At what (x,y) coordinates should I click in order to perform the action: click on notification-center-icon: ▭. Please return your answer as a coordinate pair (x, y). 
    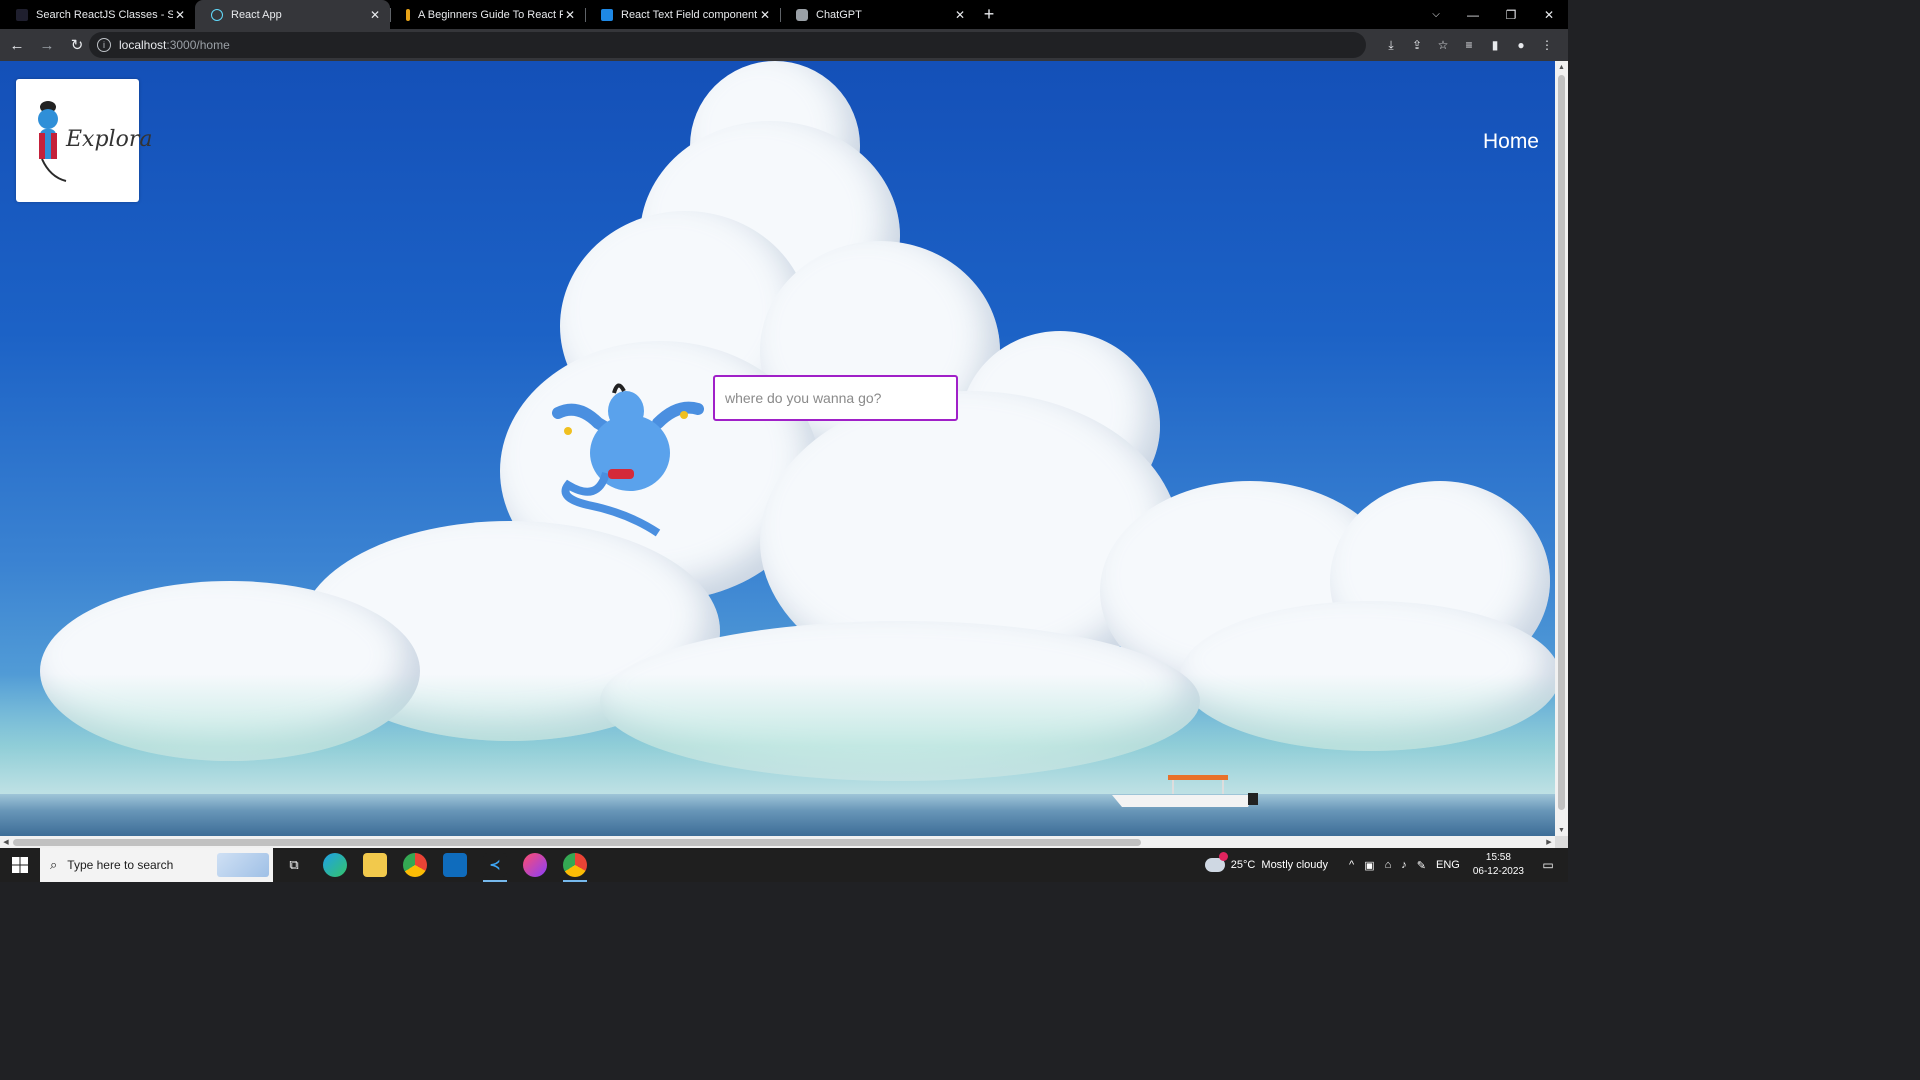
    Looking at the image, I should click on (1548, 865).